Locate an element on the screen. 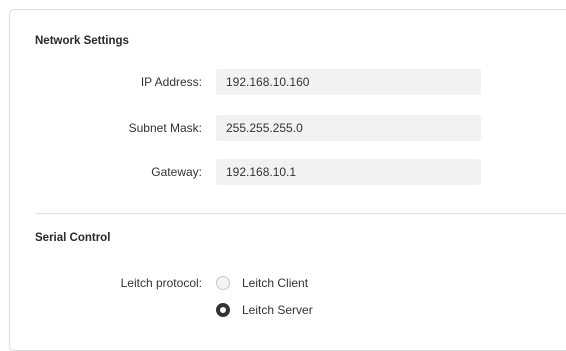 The image size is (566, 351). subnet-mask-field: 255.255.255.0 is located at coordinates (348, 128).